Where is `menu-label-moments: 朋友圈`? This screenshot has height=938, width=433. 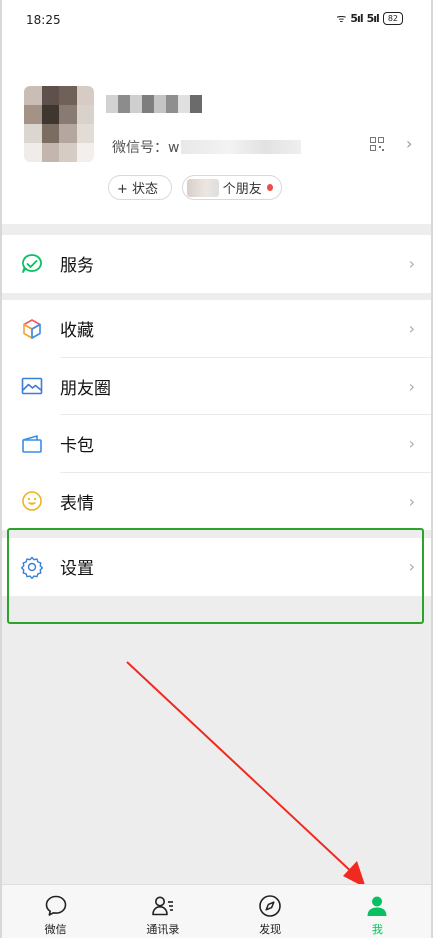 menu-label-moments: 朋友圈 is located at coordinates (85, 388).